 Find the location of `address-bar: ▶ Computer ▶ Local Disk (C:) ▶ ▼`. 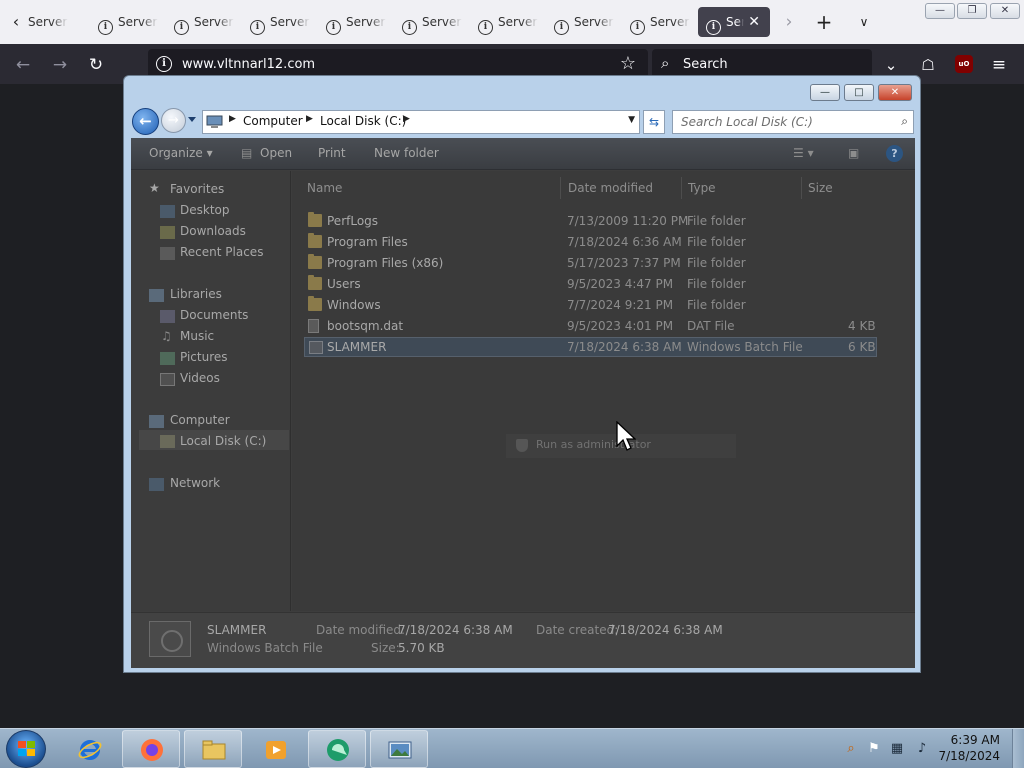

address-bar: ▶ Computer ▶ Local Disk (C:) ▶ ▼ is located at coordinates (421, 122).